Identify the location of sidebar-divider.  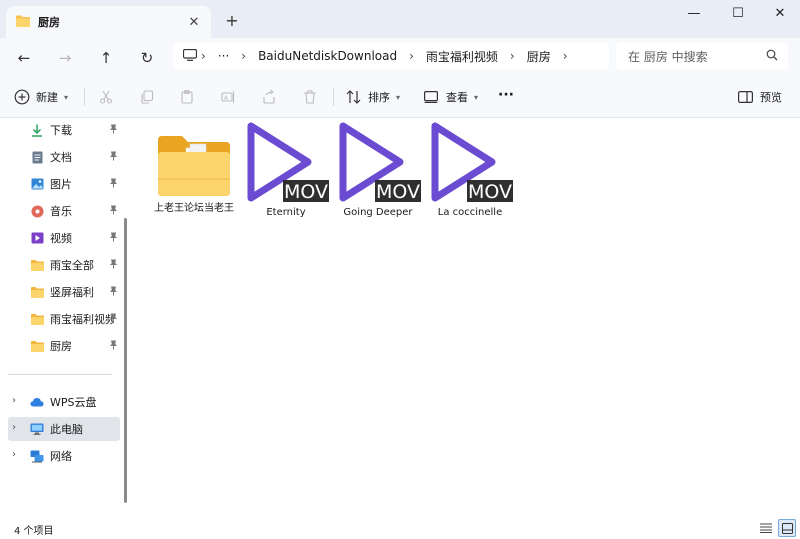
(60, 374).